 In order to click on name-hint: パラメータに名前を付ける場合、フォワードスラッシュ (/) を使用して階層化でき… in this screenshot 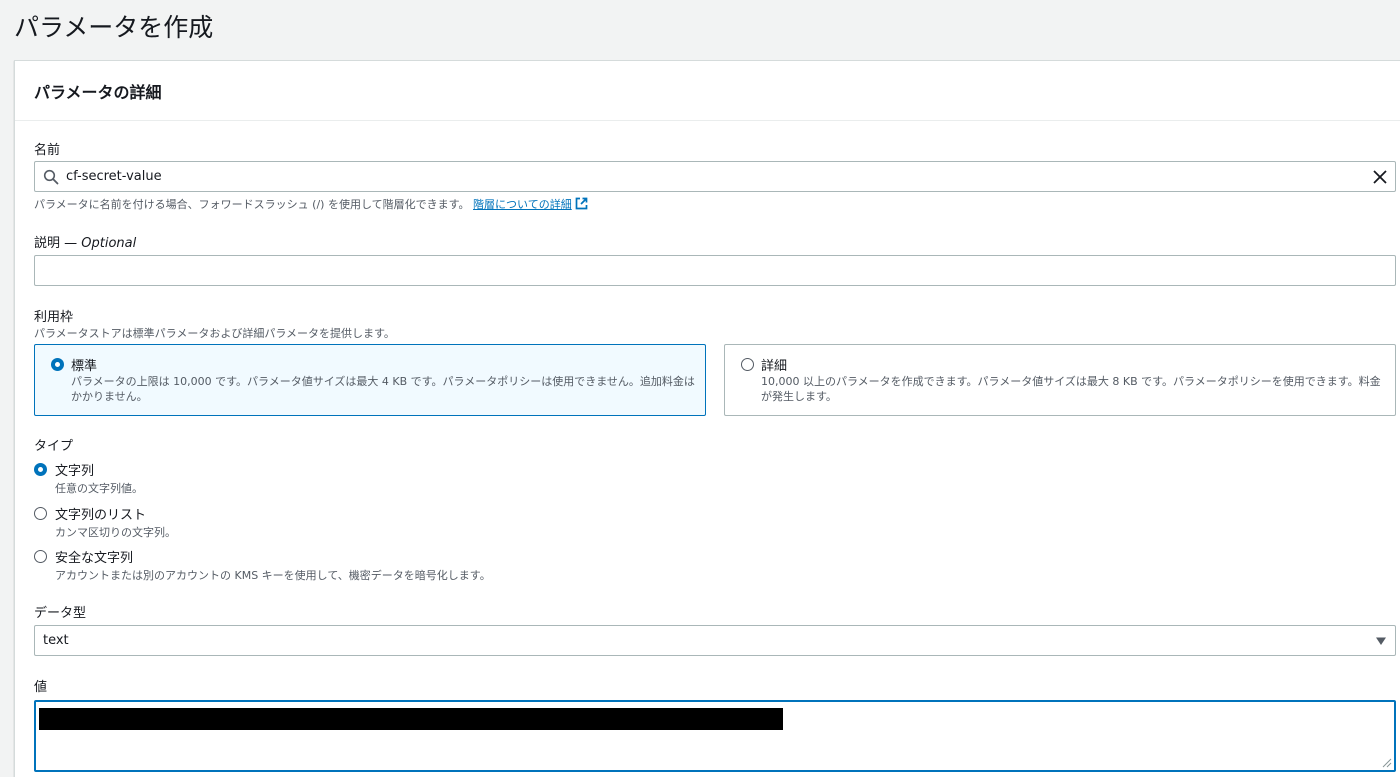, I will do `click(311, 204)`.